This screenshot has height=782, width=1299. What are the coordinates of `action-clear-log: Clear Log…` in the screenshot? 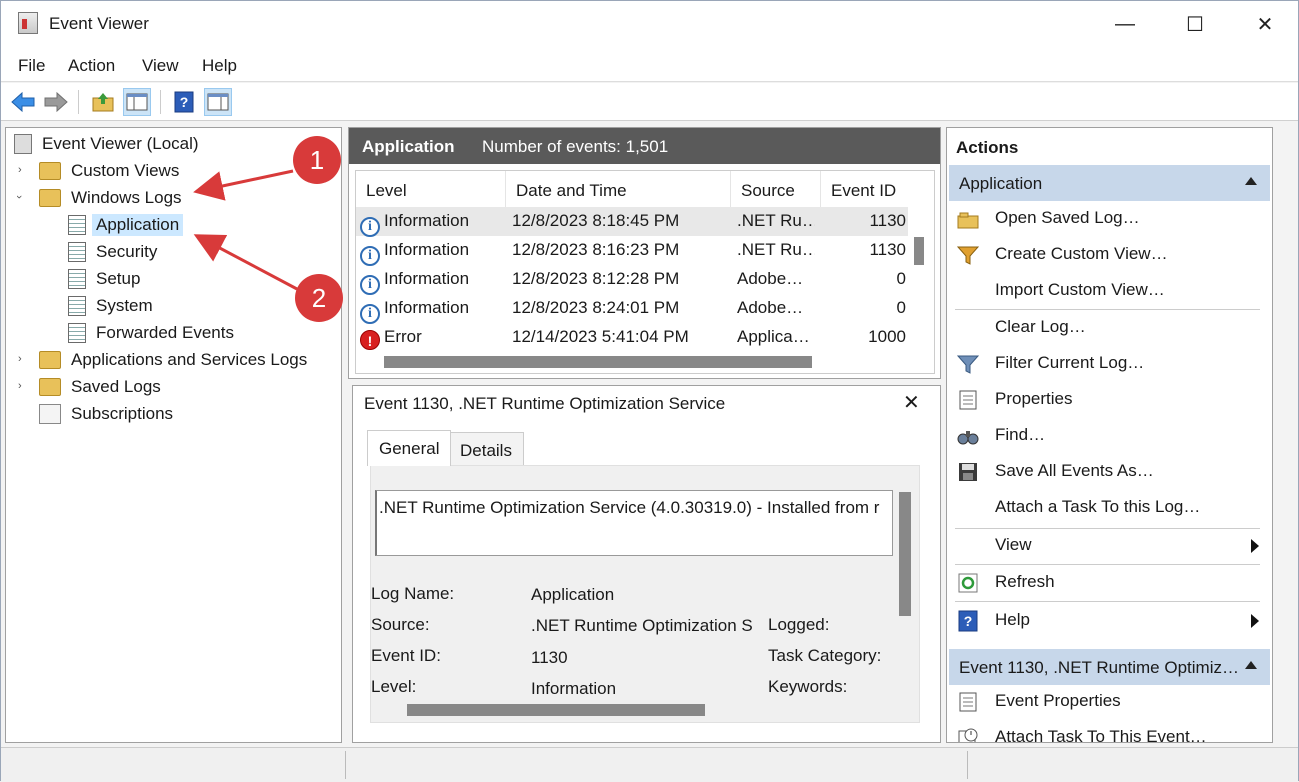 It's located at (1110, 328).